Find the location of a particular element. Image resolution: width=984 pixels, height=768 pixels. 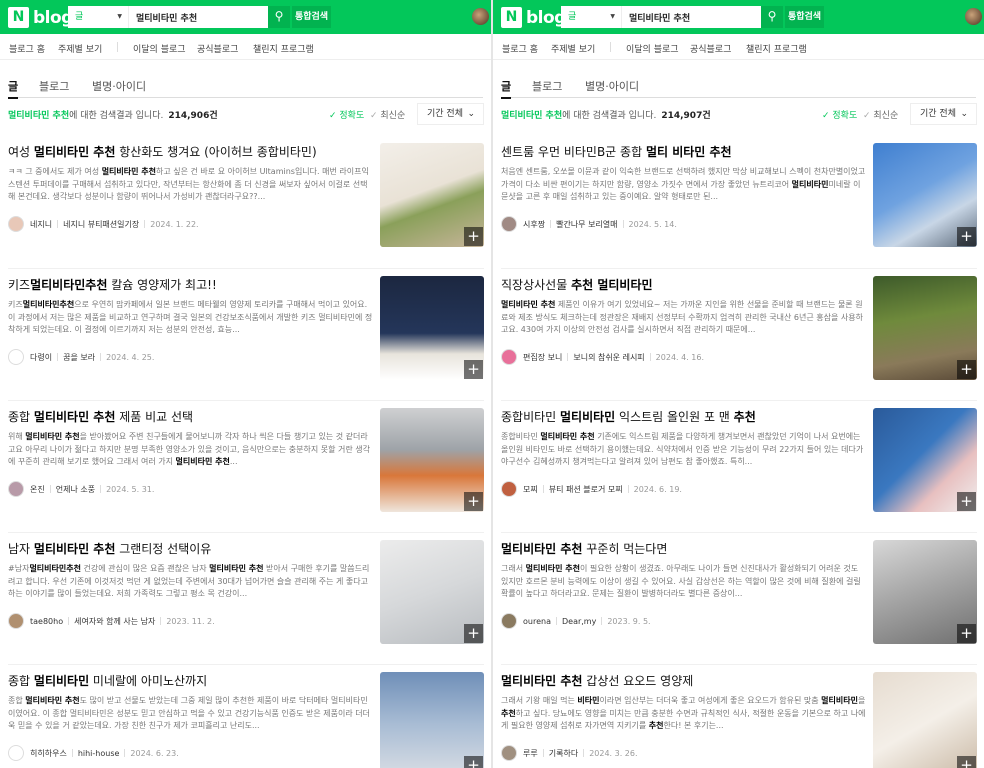

author-name: 히히하우스 is located at coordinates (48, 753).